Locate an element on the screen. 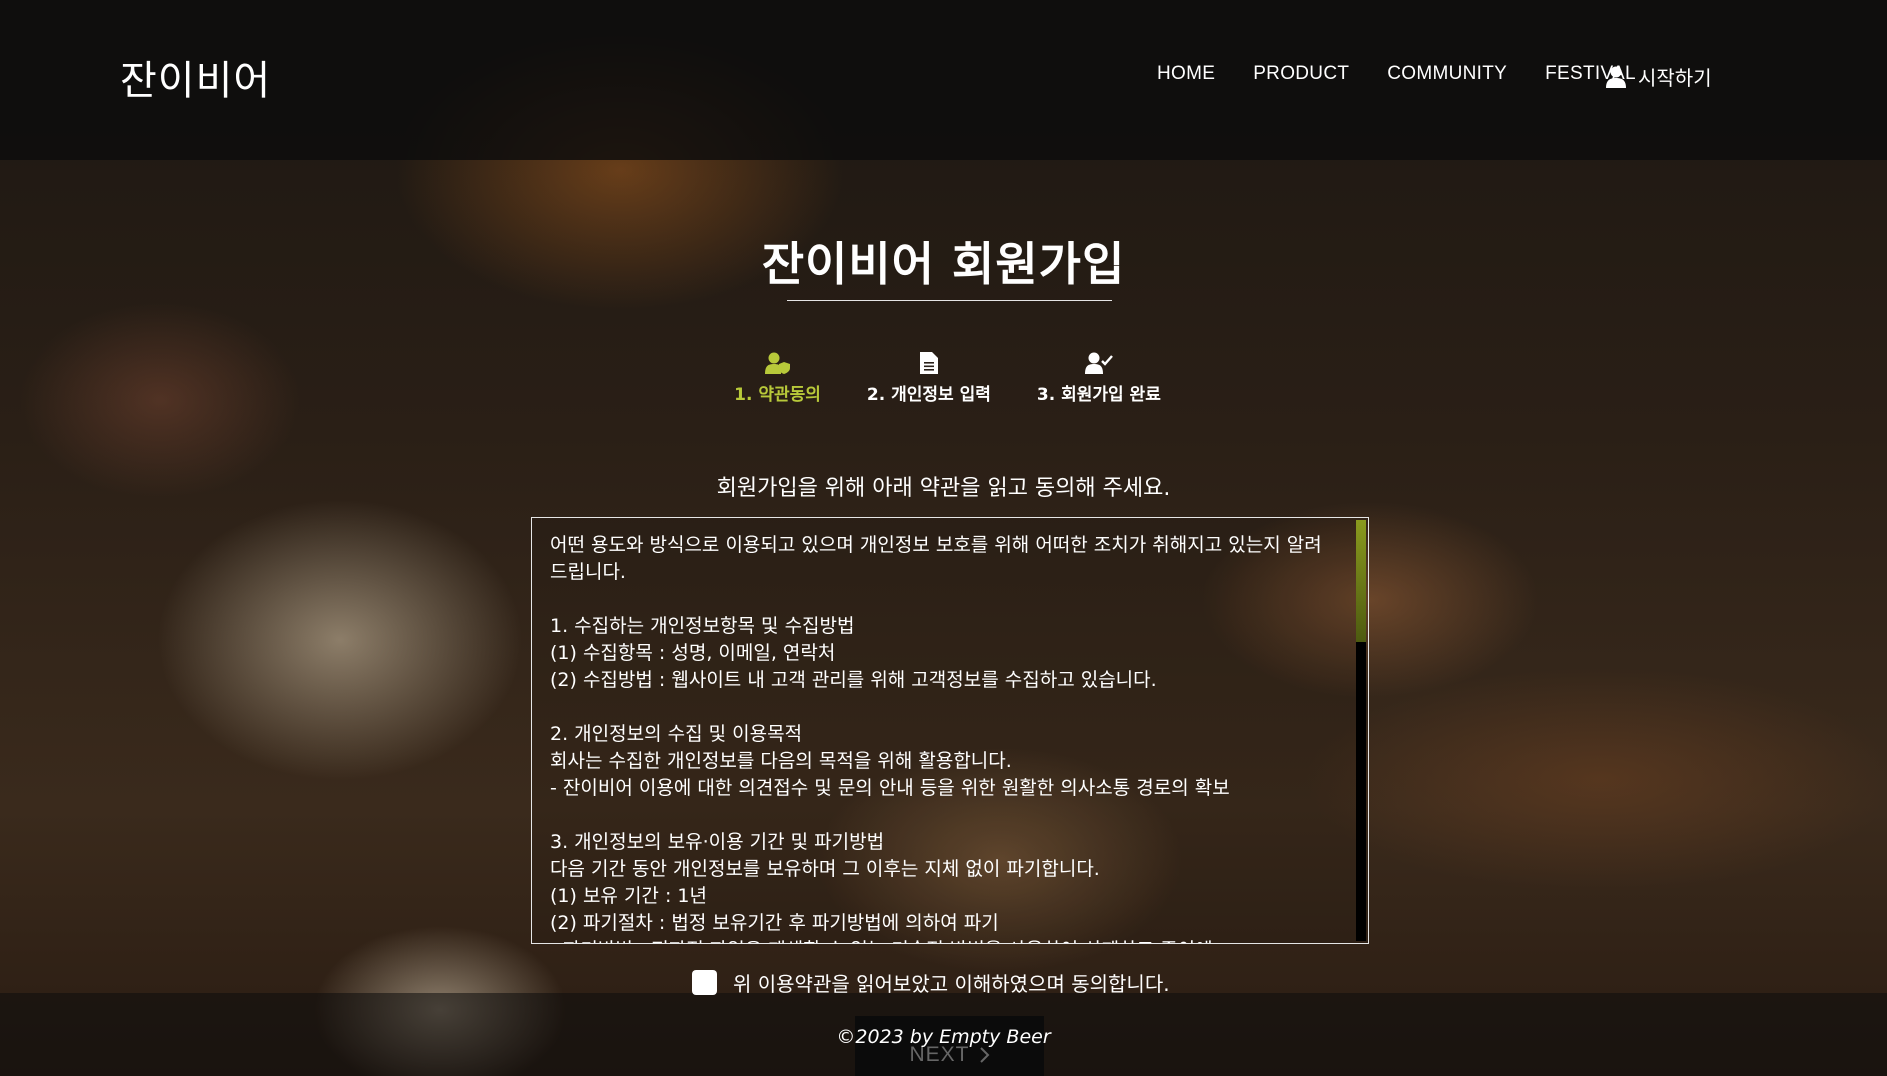 This screenshot has width=1887, height=1076. page-title: 잔이비어 회원가입 is located at coordinates (943, 264).